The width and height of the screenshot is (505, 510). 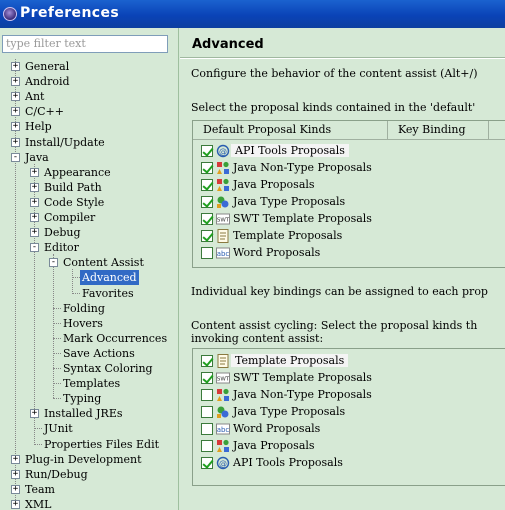 What do you see at coordinates (223, 221) in the screenshot?
I see `svg-text: SWT` at bounding box center [223, 221].